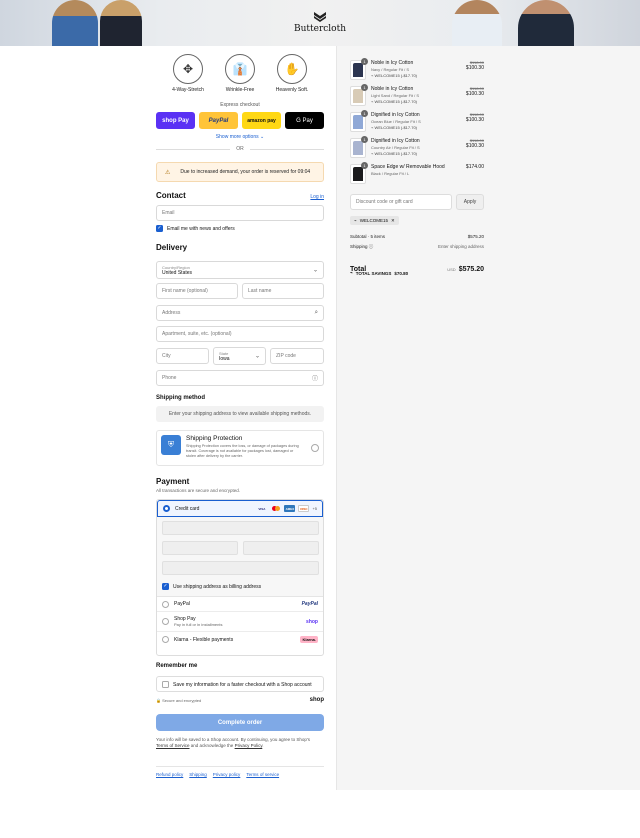 The width and height of the screenshot is (640, 838). What do you see at coordinates (262, 774) in the screenshot?
I see `terms-of-service-link: Terms of service` at bounding box center [262, 774].